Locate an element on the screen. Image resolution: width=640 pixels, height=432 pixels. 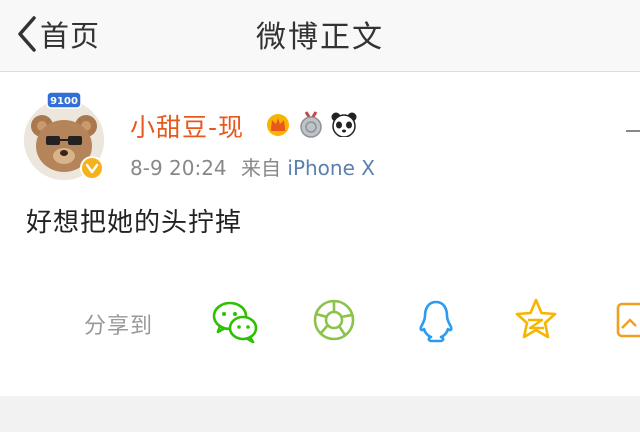
avatar-badge: 9100 is located at coordinates (64, 100).